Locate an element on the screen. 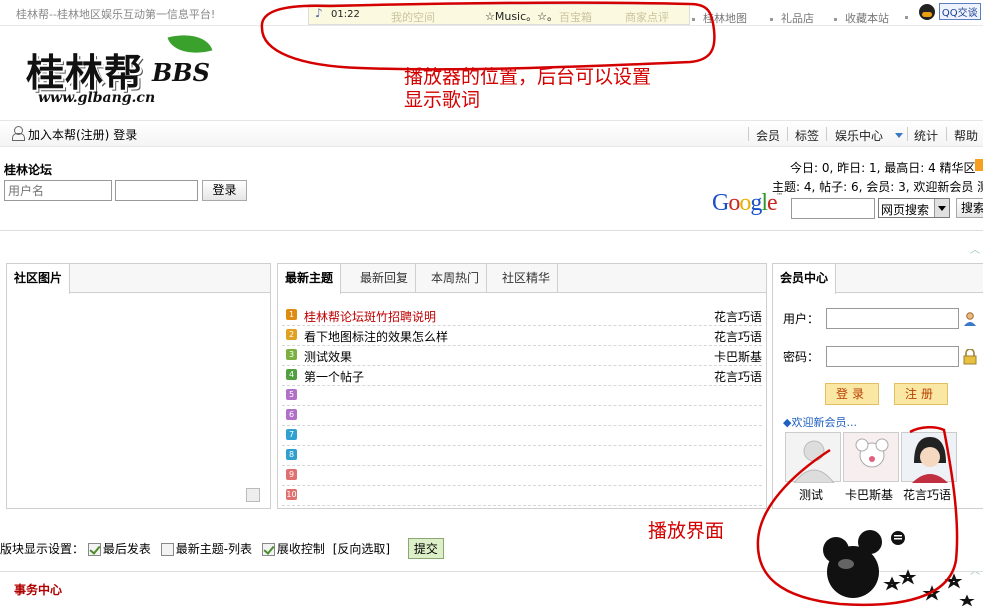  rank-number-icon: 3 is located at coordinates (291, 354).